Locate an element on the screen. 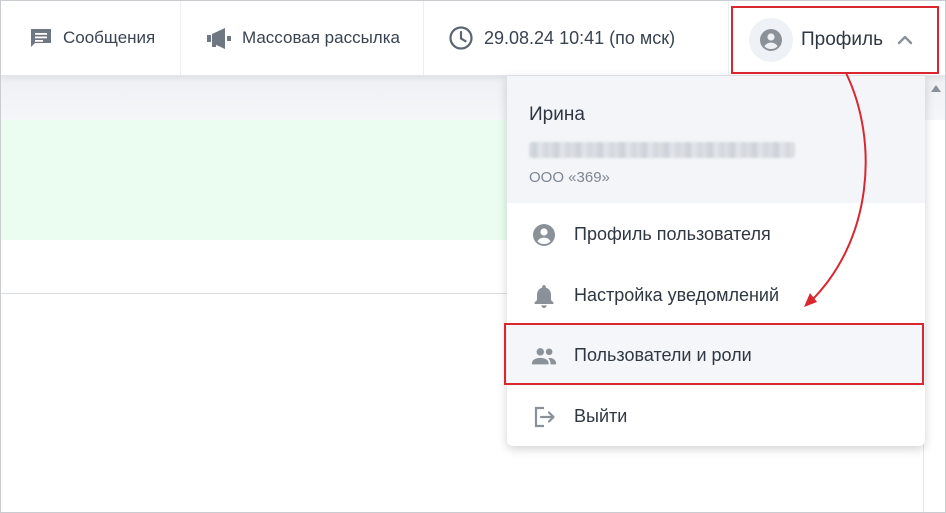 This screenshot has width=946, height=513. menu-item-notification-settings: Настройка уведомлений is located at coordinates (716, 295).